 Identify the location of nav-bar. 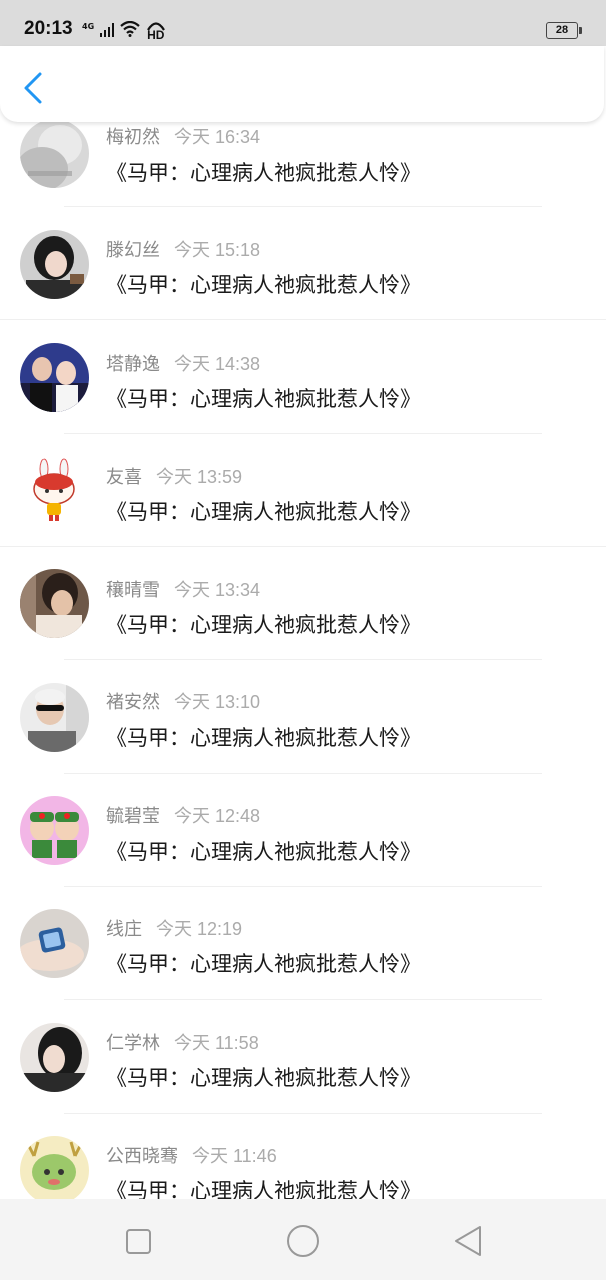
(303, 1239).